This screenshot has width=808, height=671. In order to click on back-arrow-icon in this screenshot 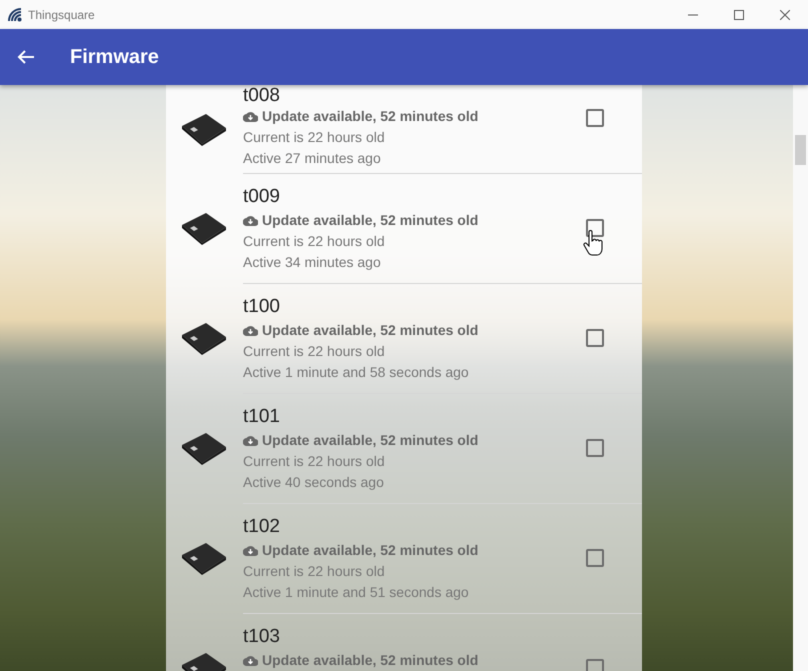, I will do `click(26, 57)`.